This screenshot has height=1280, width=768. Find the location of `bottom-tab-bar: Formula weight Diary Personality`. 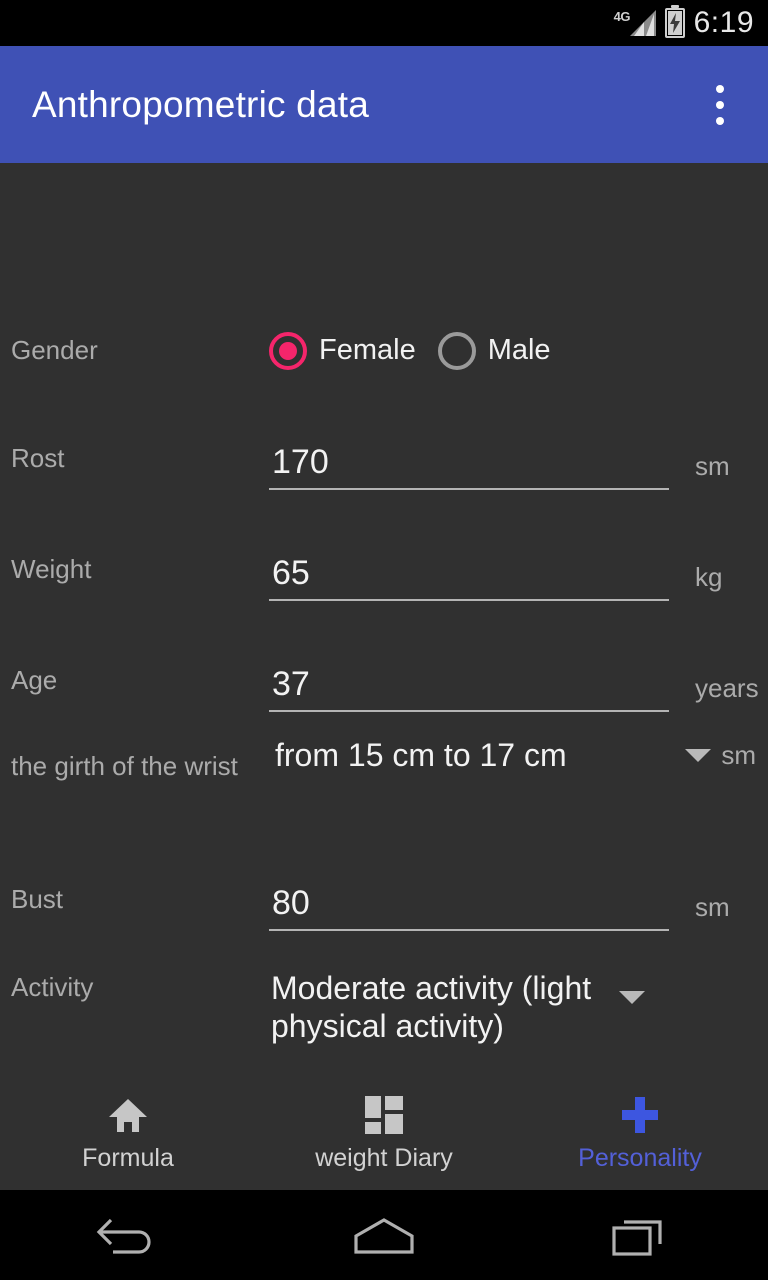

bottom-tab-bar: Formula weight Diary Personality is located at coordinates (384, 1133).